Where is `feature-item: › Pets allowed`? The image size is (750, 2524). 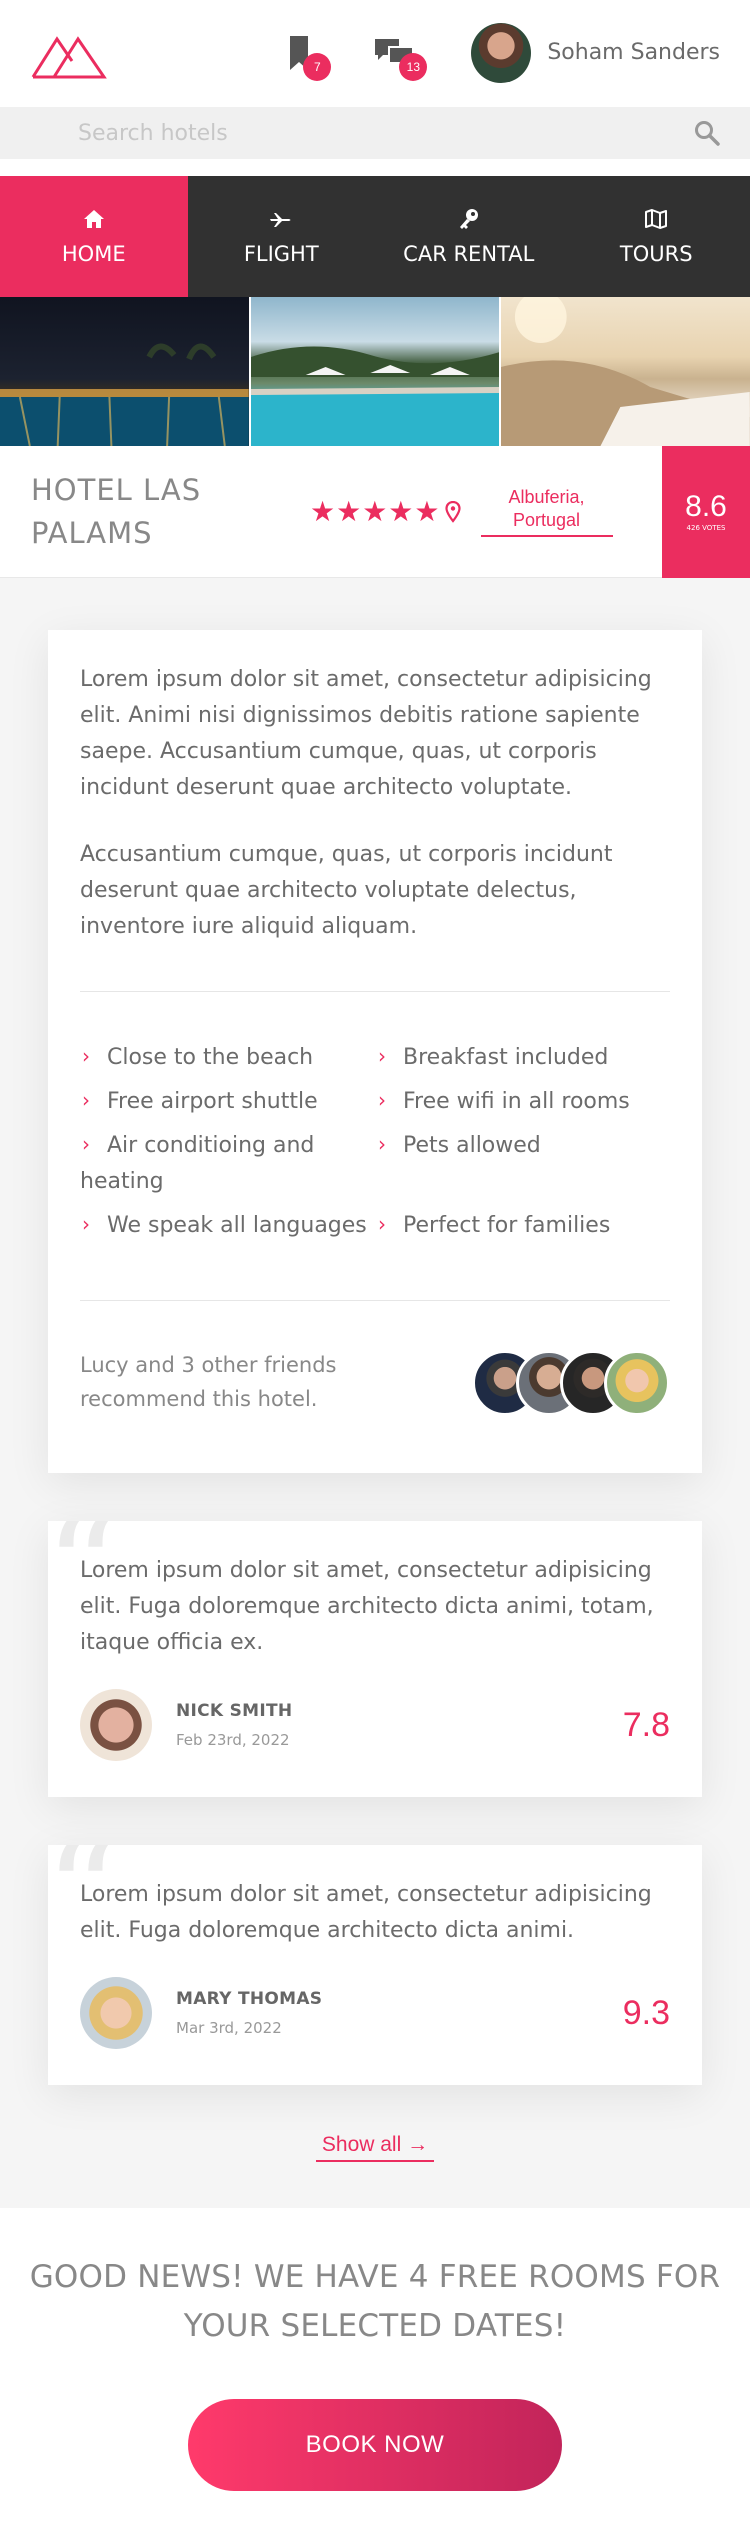 feature-item: › Pets allowed is located at coordinates (523, 1164).